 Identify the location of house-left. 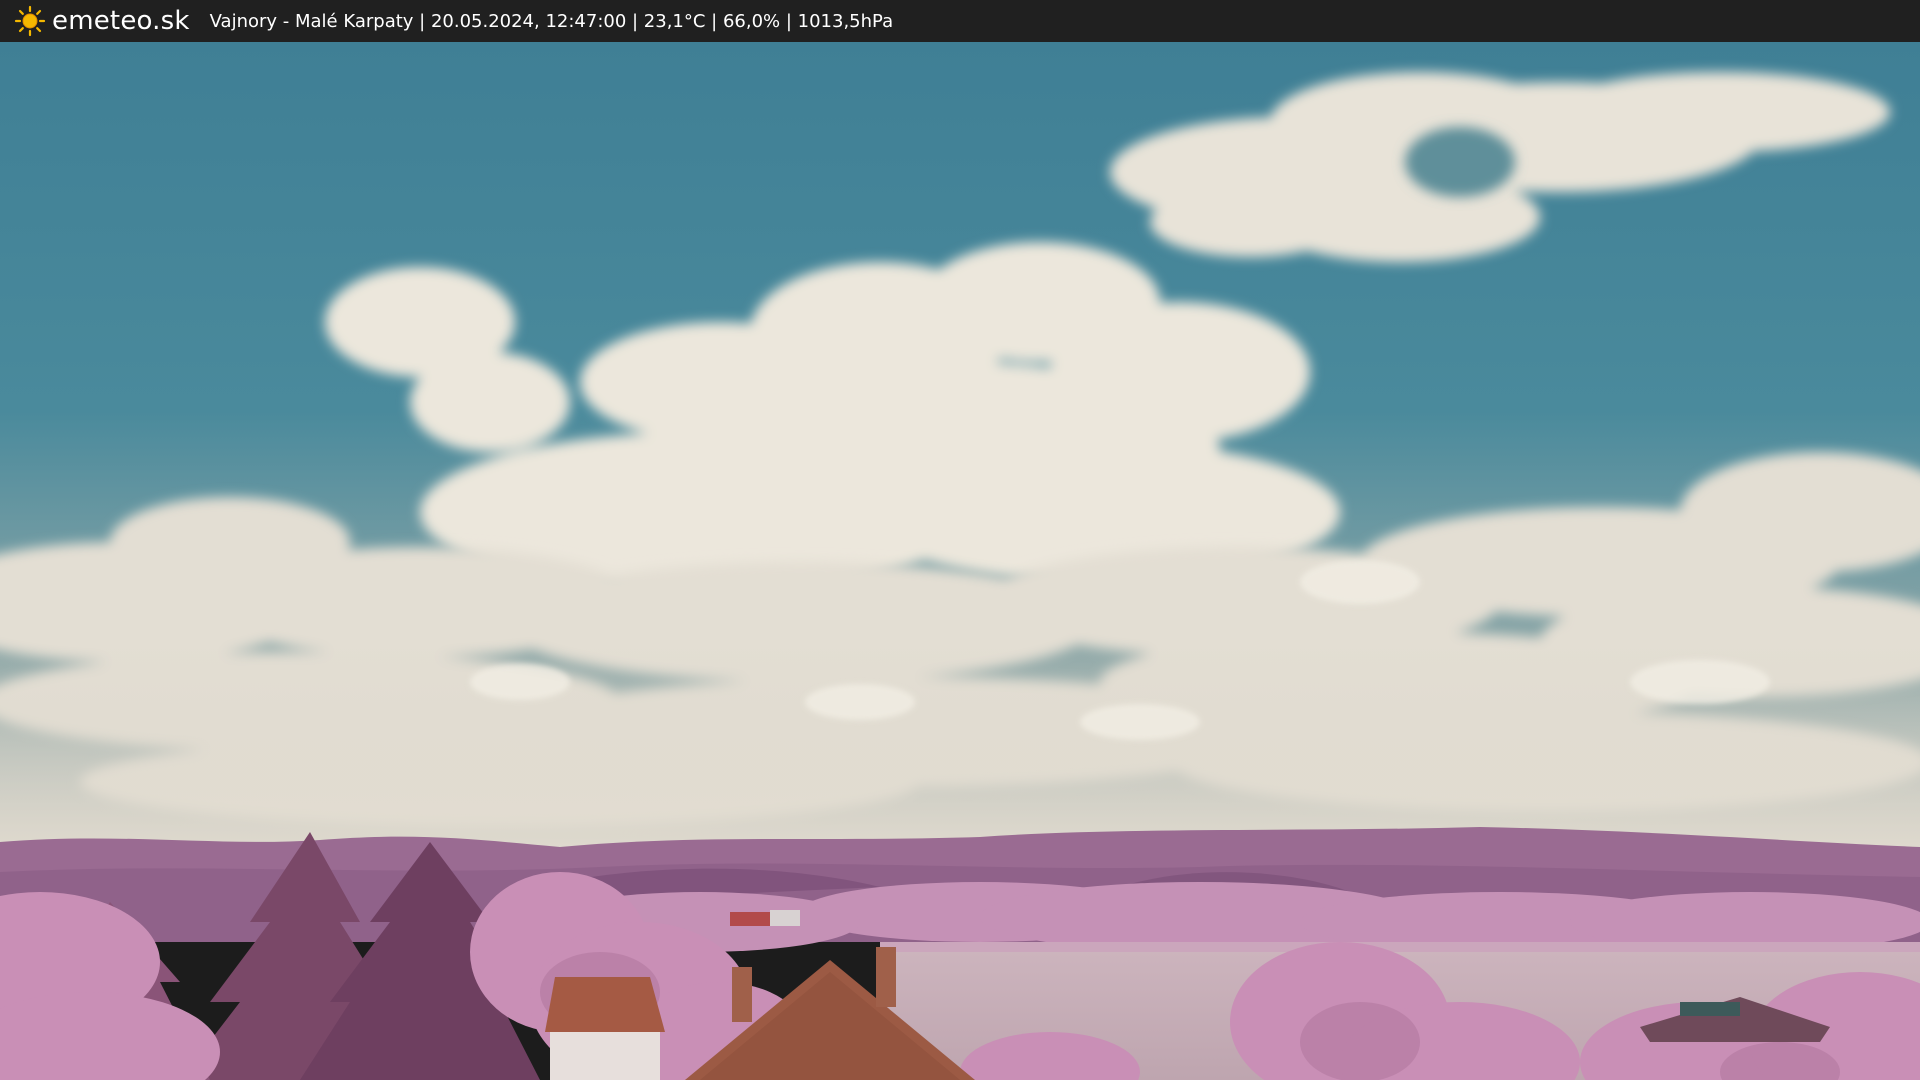
(605, 1028).